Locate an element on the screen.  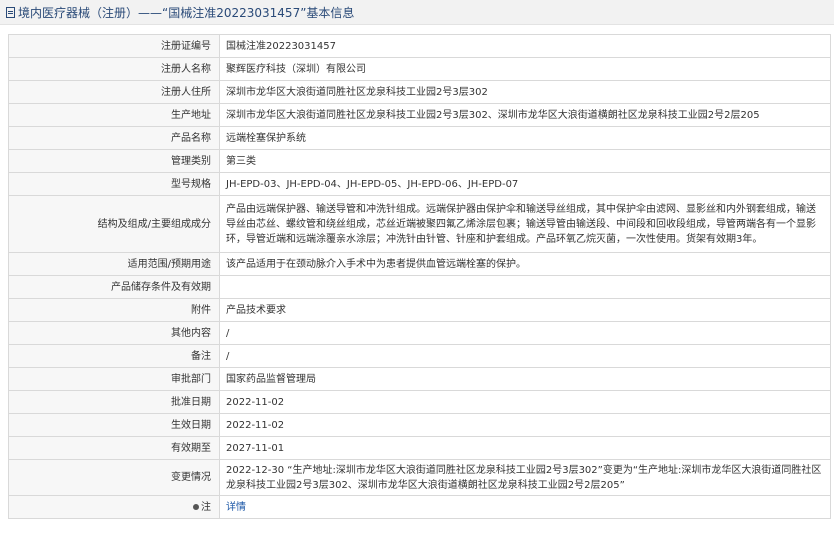
note-label: 注 is located at coordinates (206, 507).